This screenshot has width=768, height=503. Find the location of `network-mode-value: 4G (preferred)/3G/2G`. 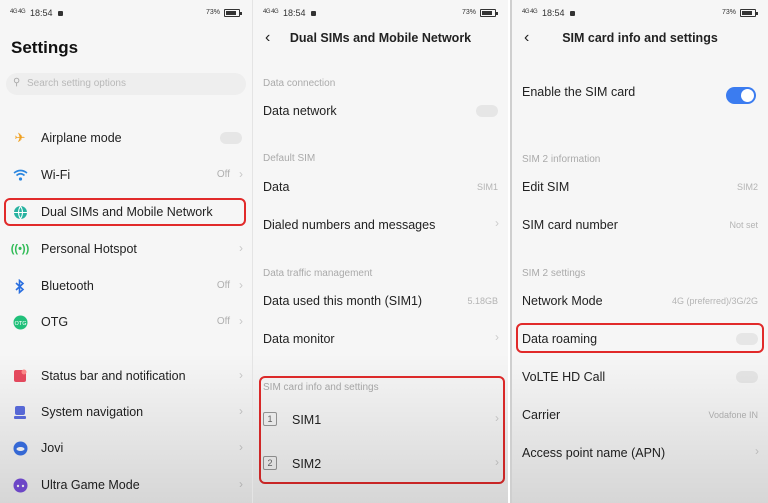

network-mode-value: 4G (preferred)/3G/2G is located at coordinates (714, 301).